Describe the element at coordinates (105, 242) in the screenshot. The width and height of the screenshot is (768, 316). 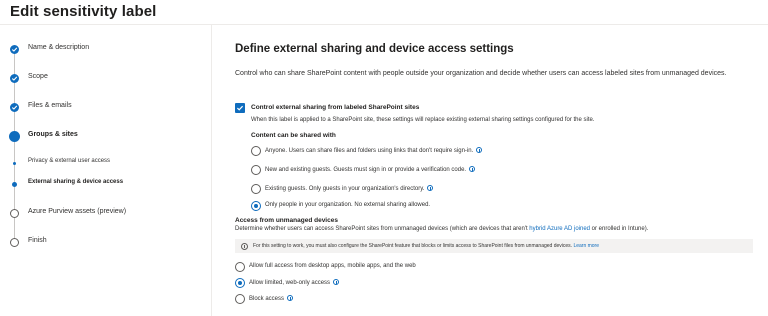
I see `wizard-step-finish: Finish` at that location.